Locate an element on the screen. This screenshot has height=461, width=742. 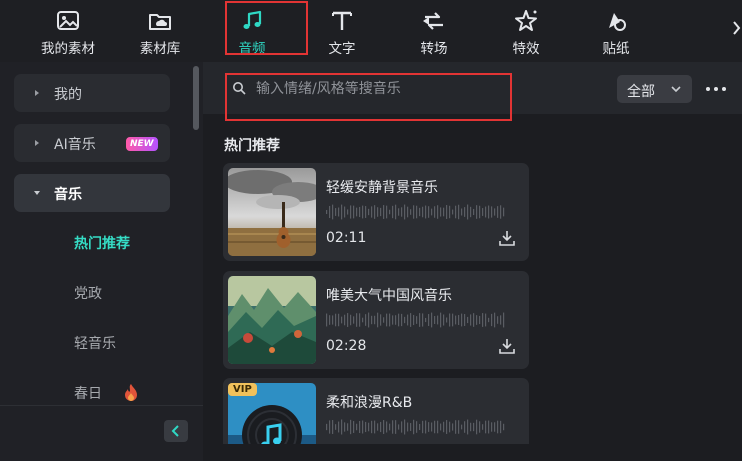
sidebar-subitem-spring: 春日 is located at coordinates (88, 393).